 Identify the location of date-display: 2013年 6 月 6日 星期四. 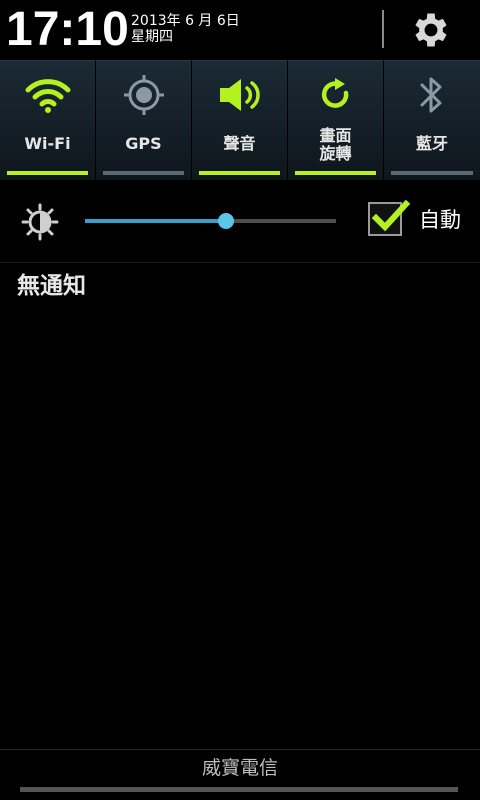
(185, 29).